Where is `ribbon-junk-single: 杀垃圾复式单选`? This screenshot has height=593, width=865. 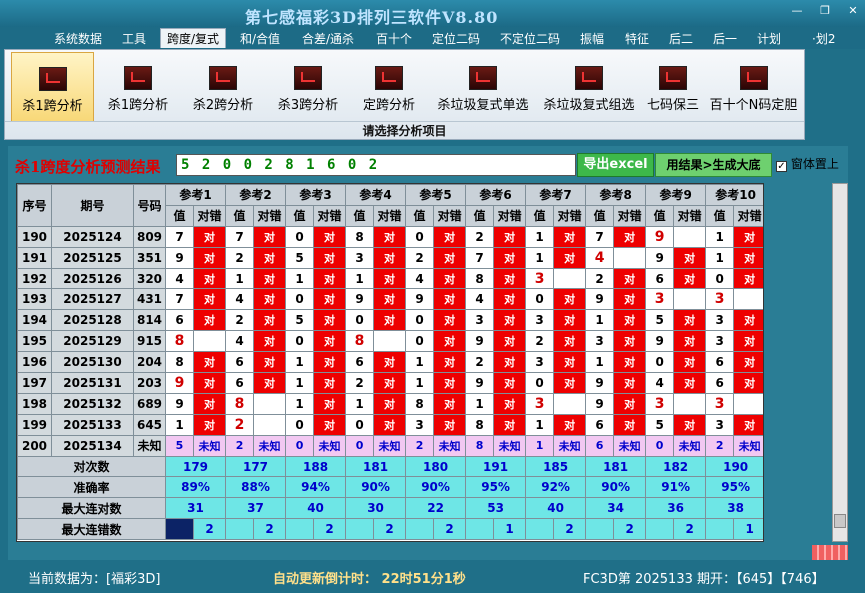 ribbon-junk-single: 杀垃圾复式单选 is located at coordinates (483, 87).